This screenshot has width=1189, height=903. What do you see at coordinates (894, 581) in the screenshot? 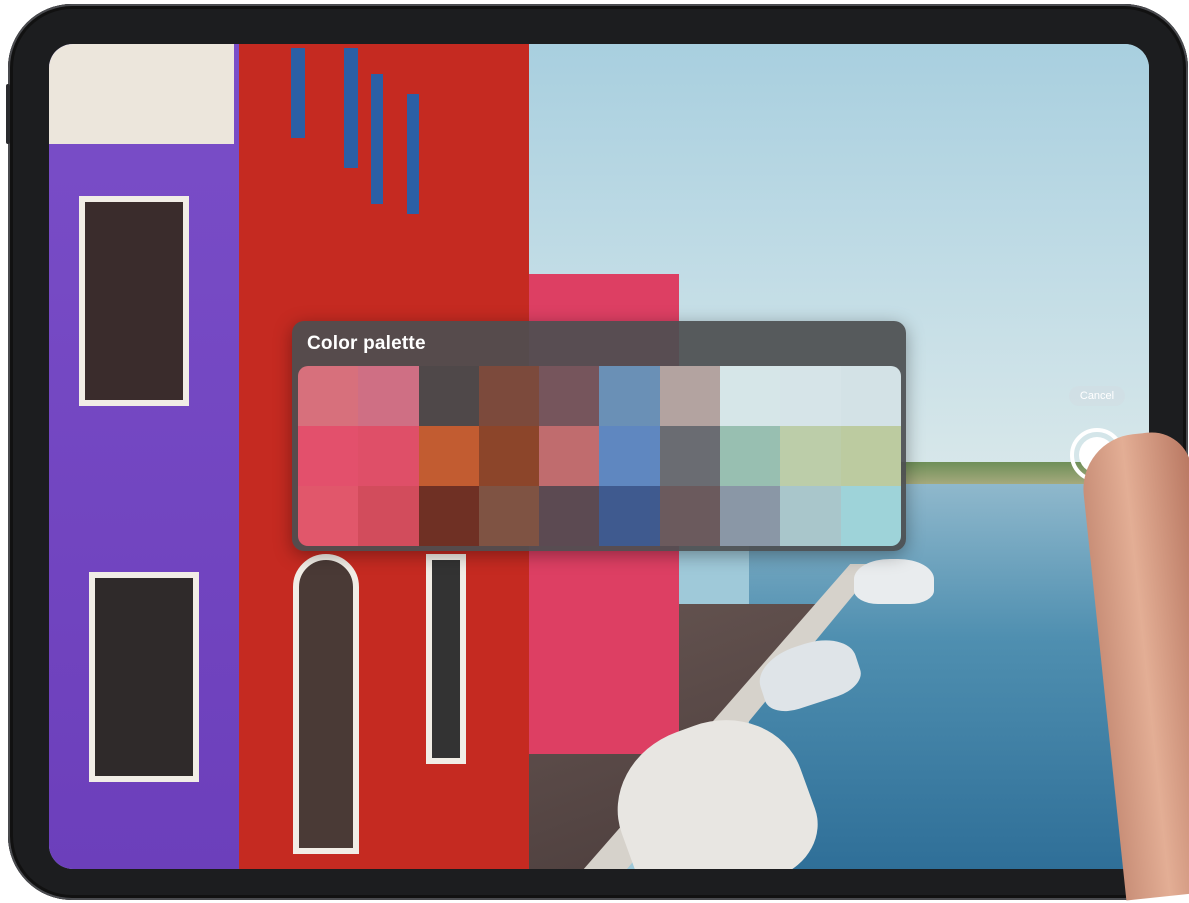
I see `moored-boat` at bounding box center [894, 581].